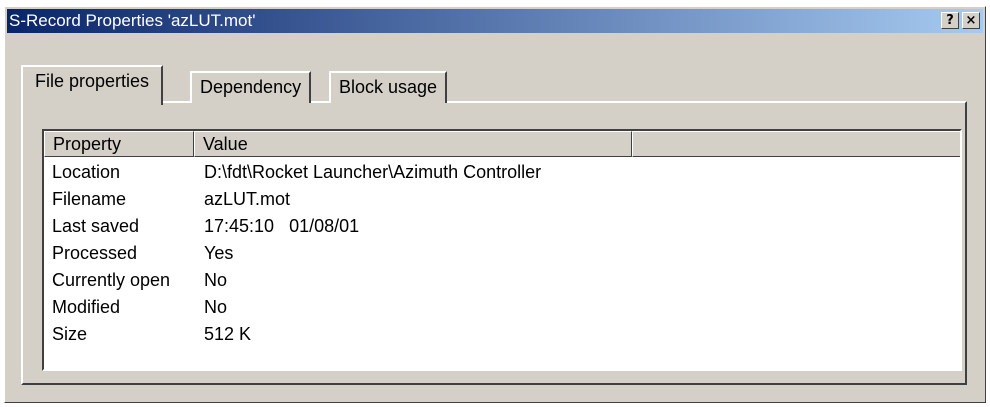 This screenshot has width=990, height=407. What do you see at coordinates (219, 253) in the screenshot?
I see `property-value: Yes` at bounding box center [219, 253].